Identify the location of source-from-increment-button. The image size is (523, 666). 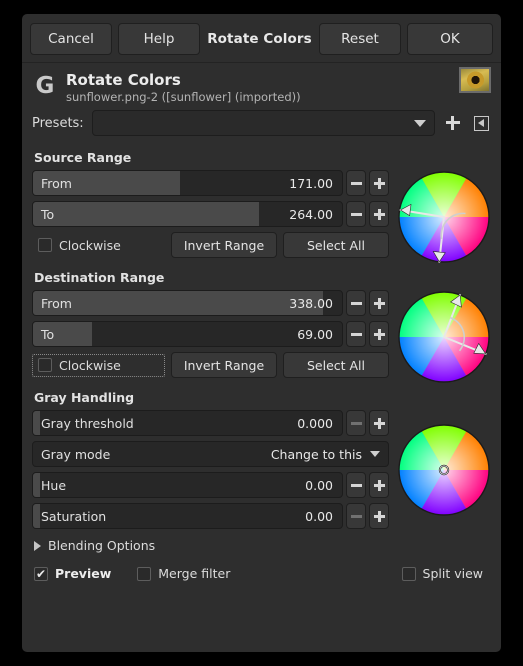
(379, 183).